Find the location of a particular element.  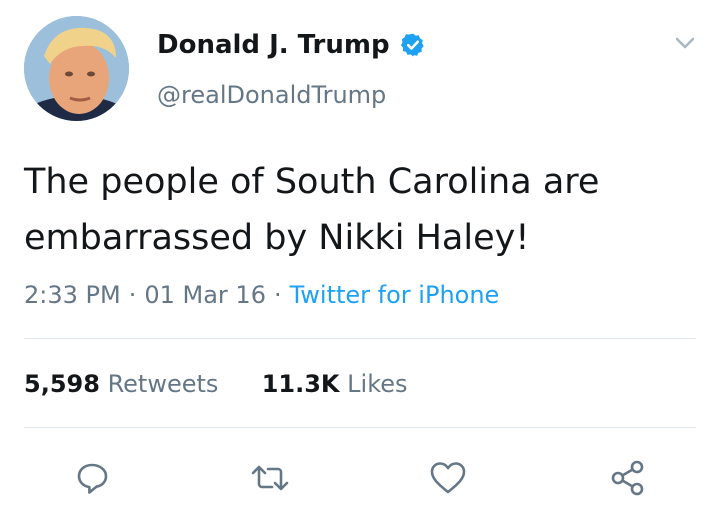

retweets-label: Retweets is located at coordinates (163, 384).